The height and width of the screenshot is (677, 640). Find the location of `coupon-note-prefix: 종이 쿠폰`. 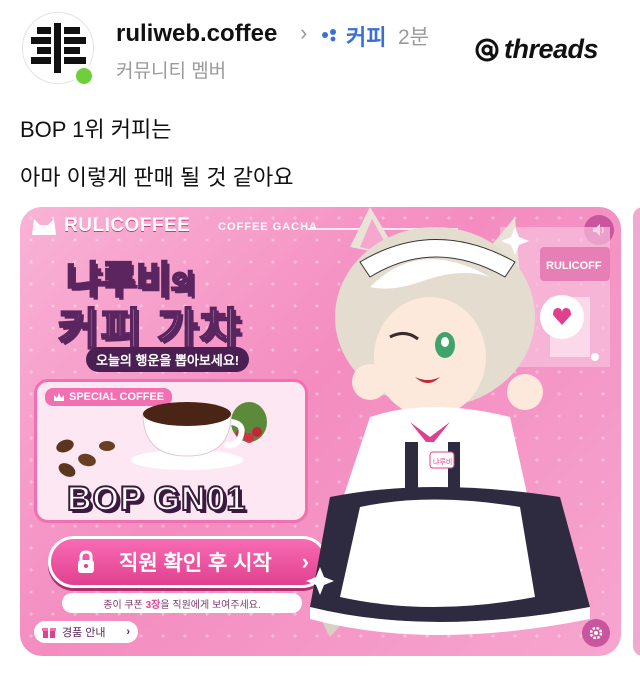

coupon-note-prefix: 종이 쿠폰 is located at coordinates (123, 605).